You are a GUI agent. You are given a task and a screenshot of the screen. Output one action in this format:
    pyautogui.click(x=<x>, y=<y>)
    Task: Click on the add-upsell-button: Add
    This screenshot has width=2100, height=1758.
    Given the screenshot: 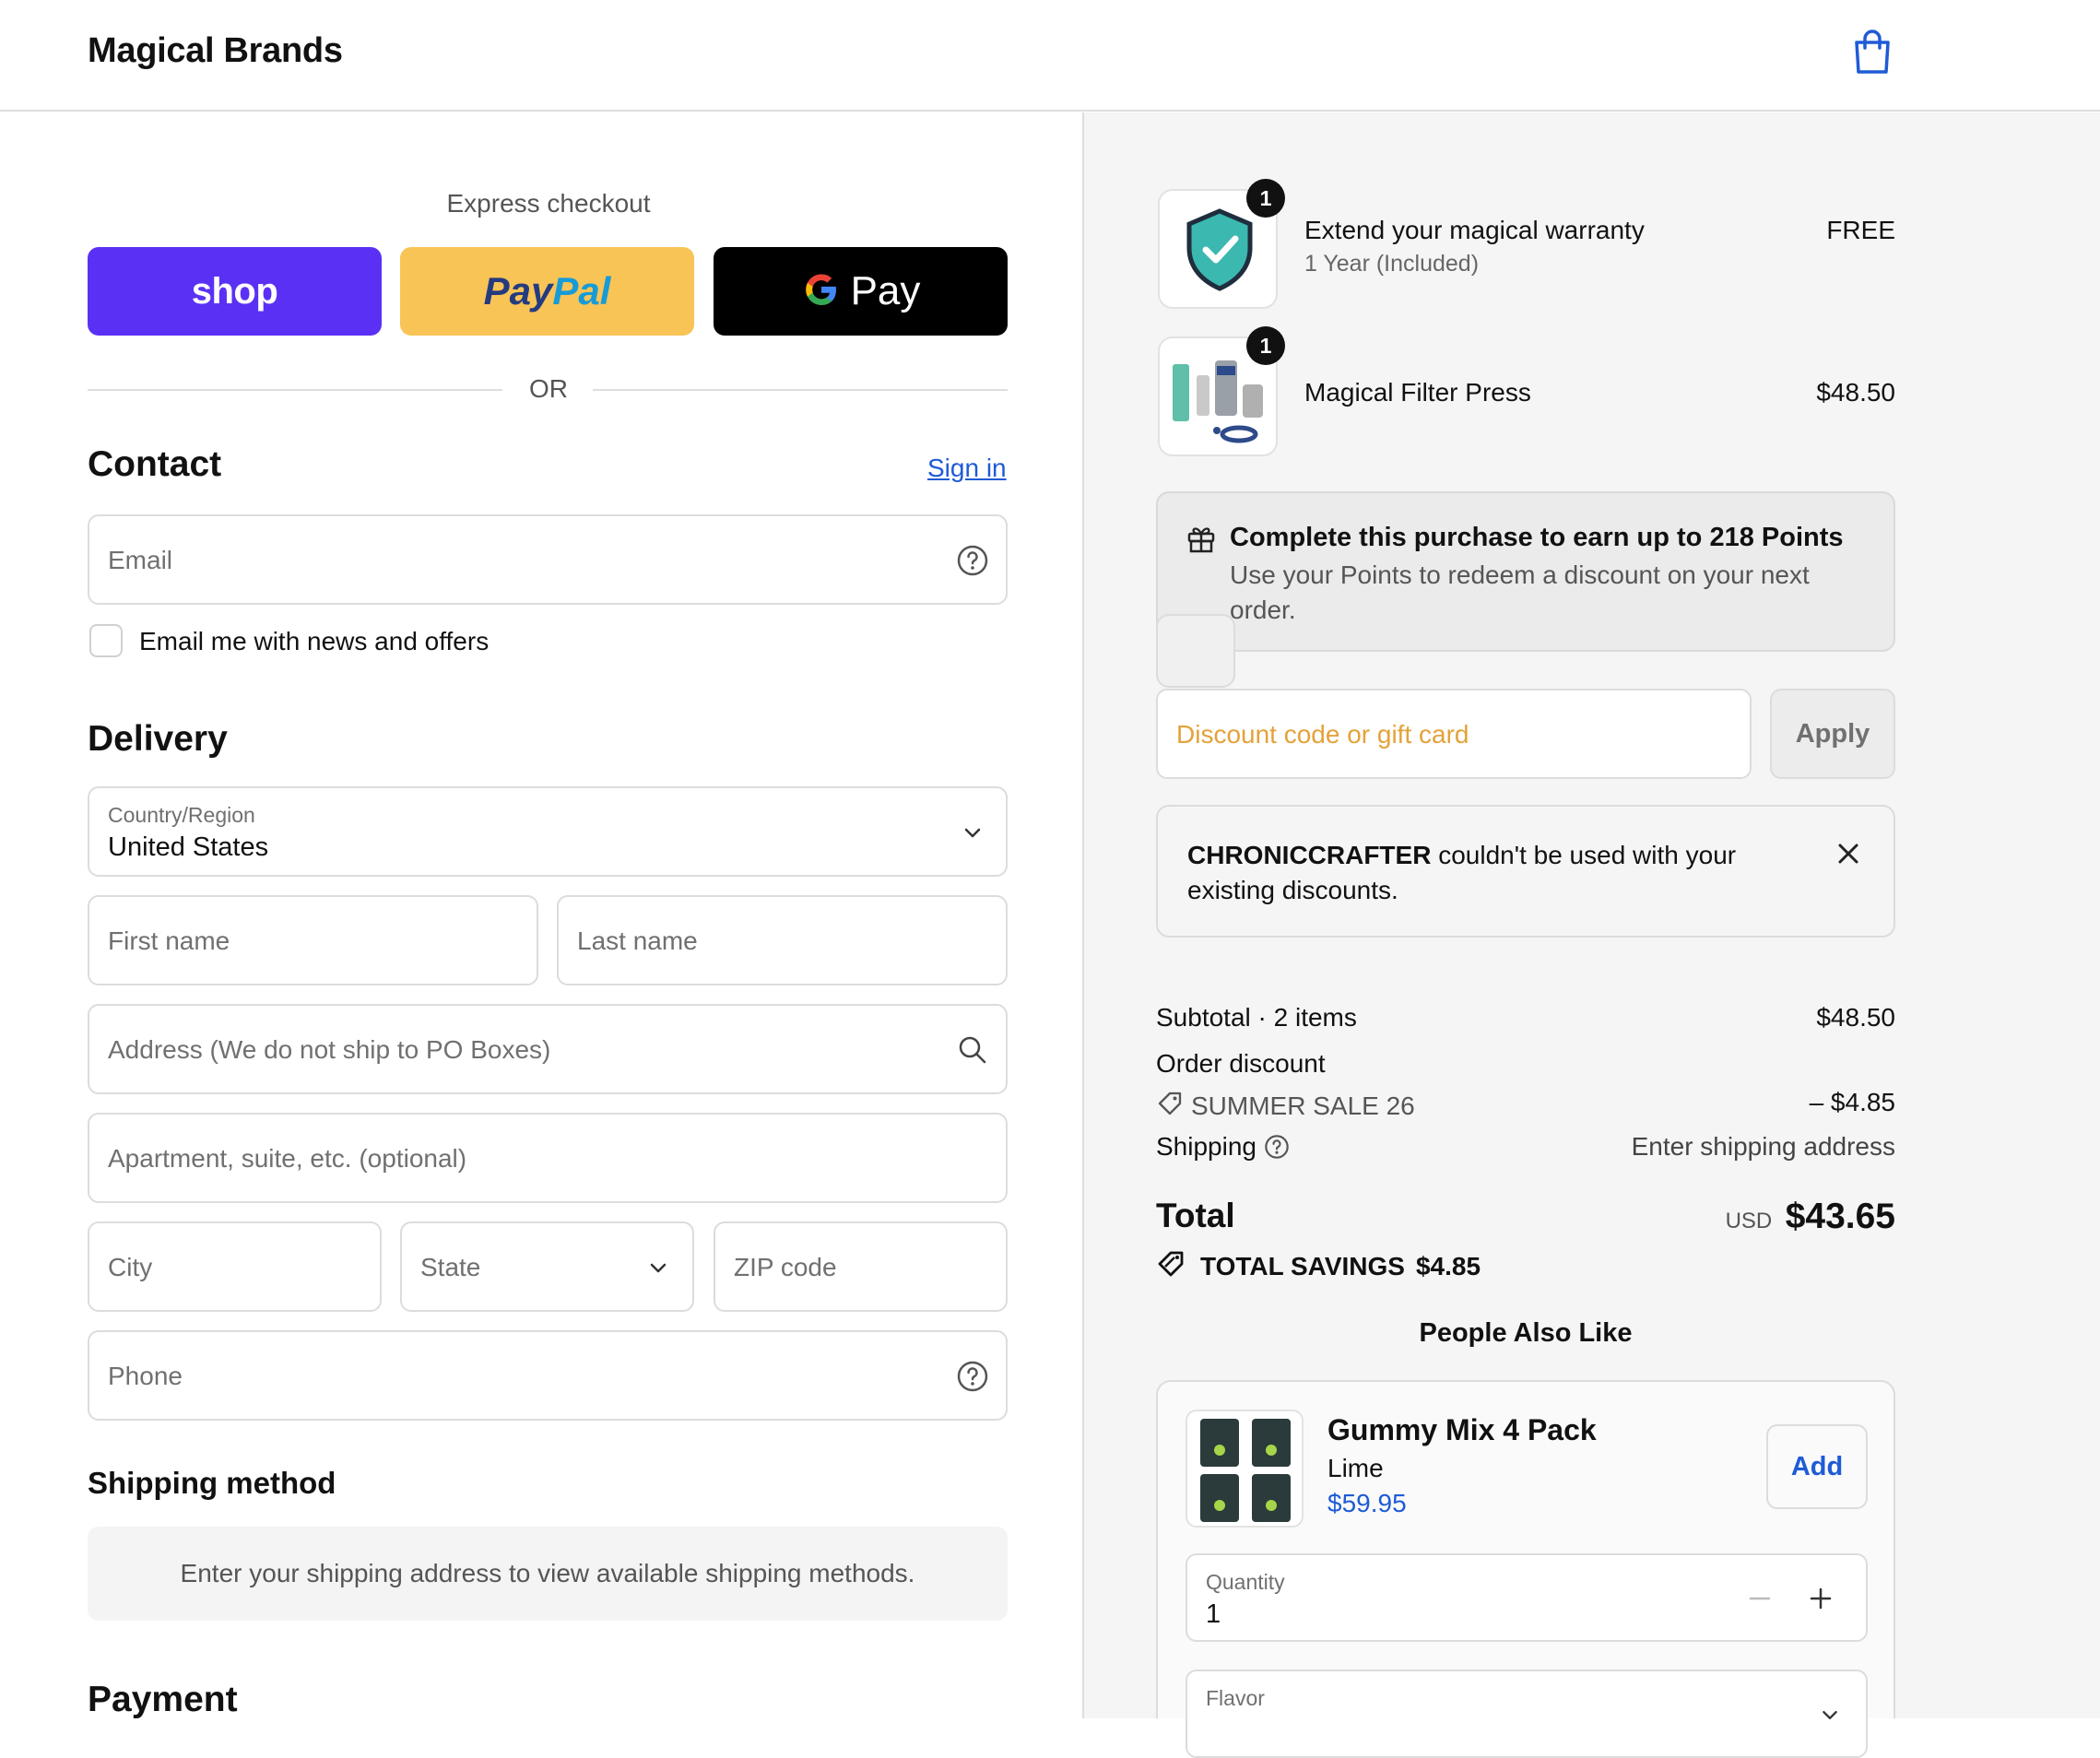 What is the action you would take?
    pyautogui.click(x=1817, y=1466)
    